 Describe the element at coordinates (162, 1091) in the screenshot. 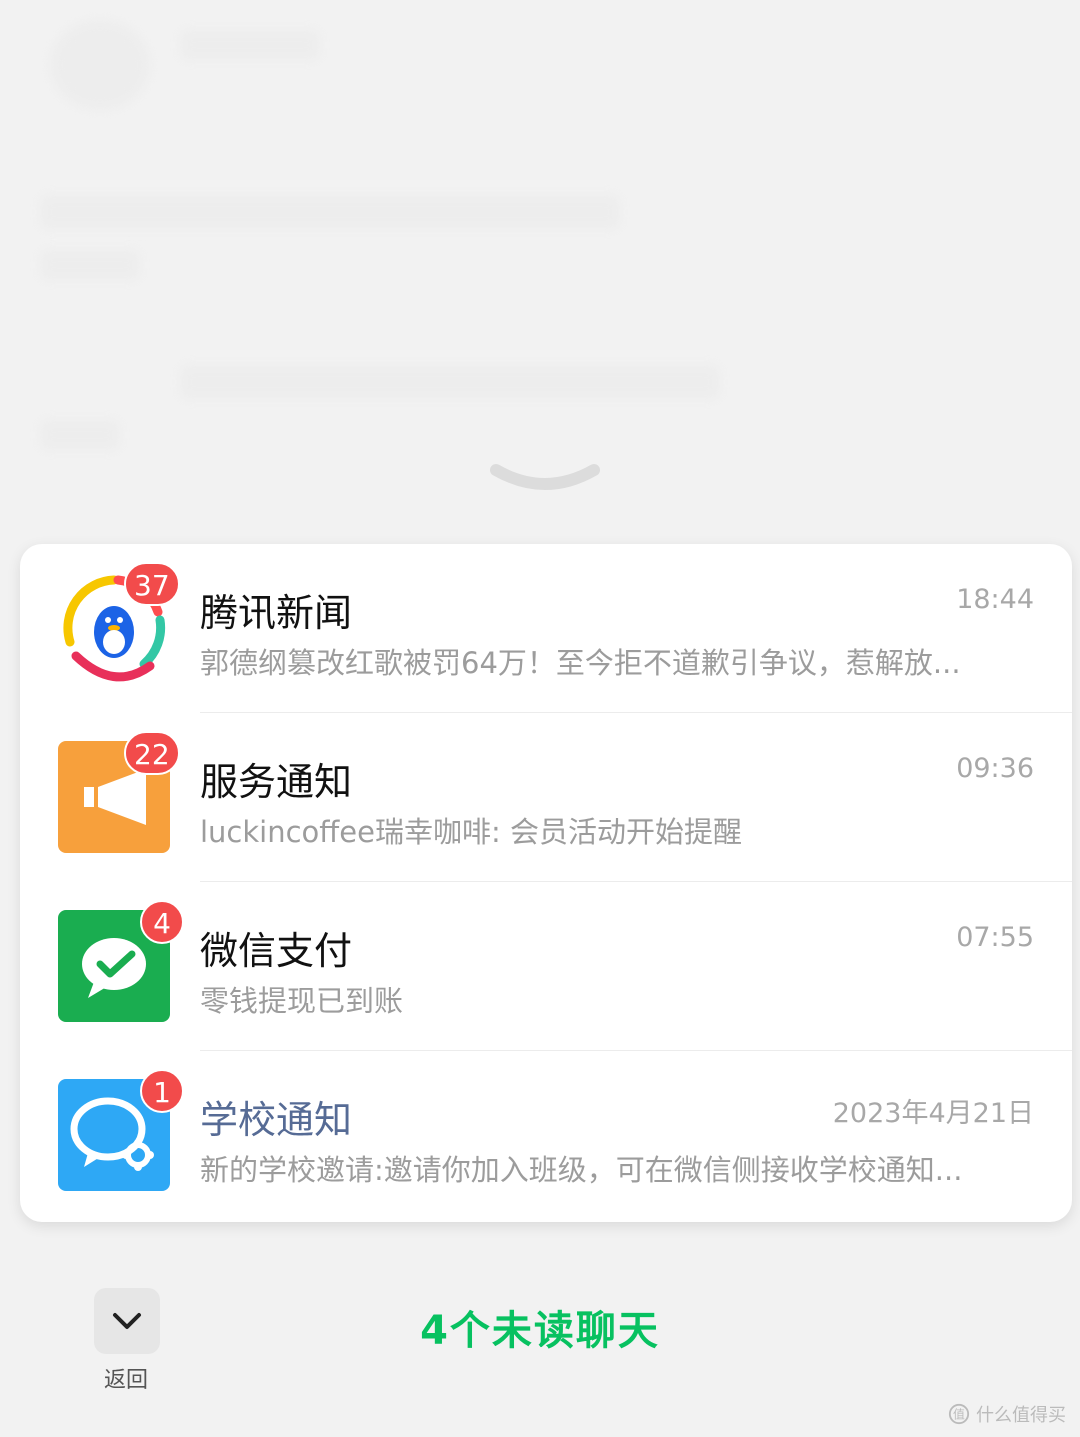

I see `unread-count-badge: 1` at that location.